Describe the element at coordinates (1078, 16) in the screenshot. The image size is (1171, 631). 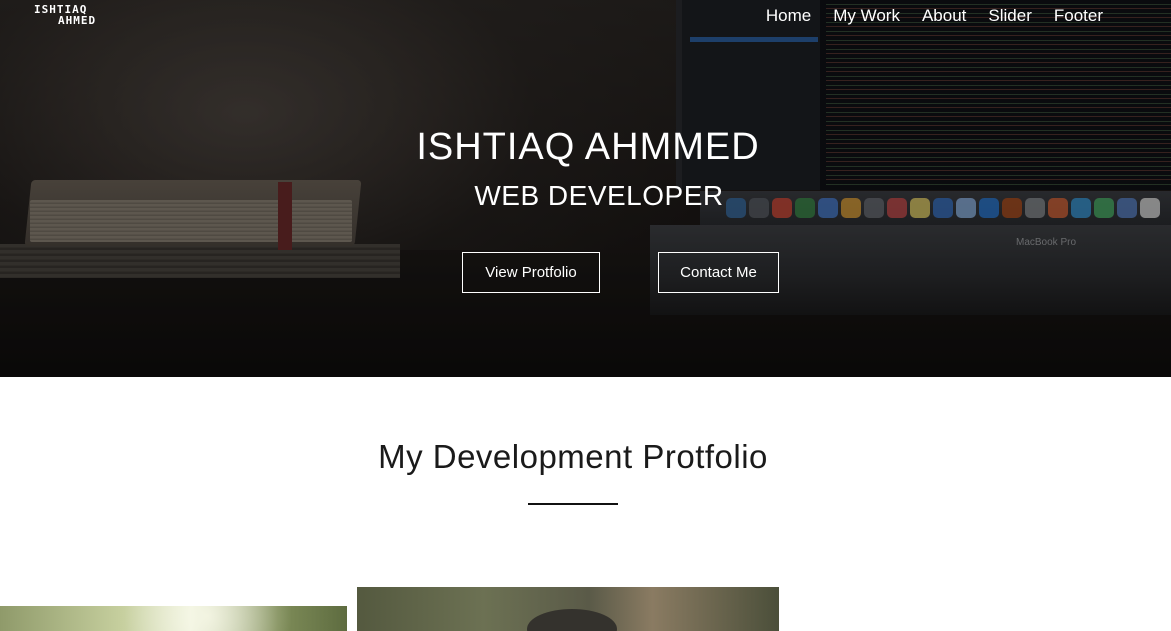
I see `nav-footer-link: Footer` at that location.